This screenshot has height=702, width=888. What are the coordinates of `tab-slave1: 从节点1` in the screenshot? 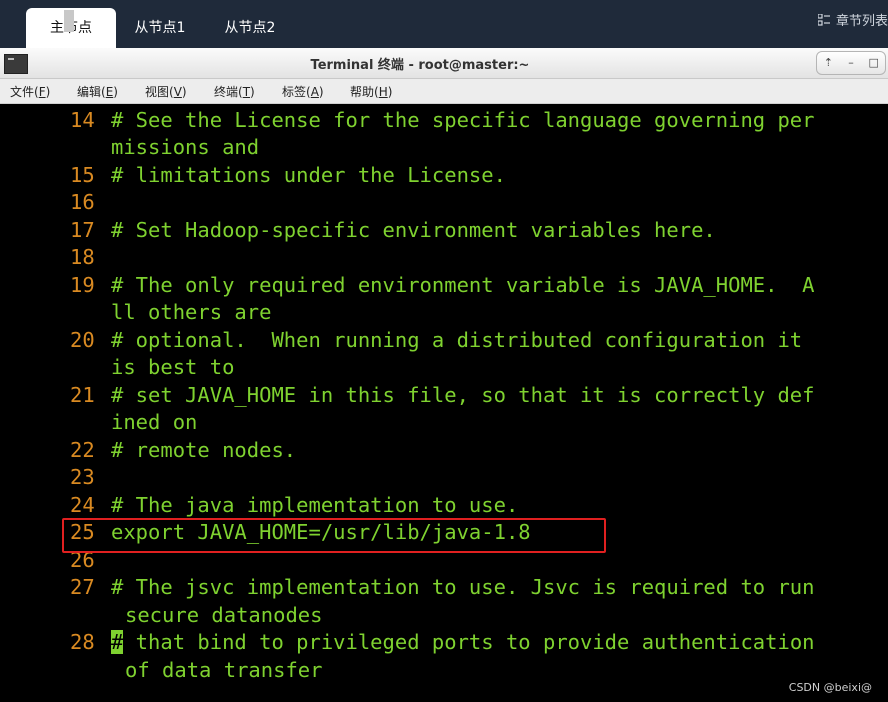 It's located at (160, 28).